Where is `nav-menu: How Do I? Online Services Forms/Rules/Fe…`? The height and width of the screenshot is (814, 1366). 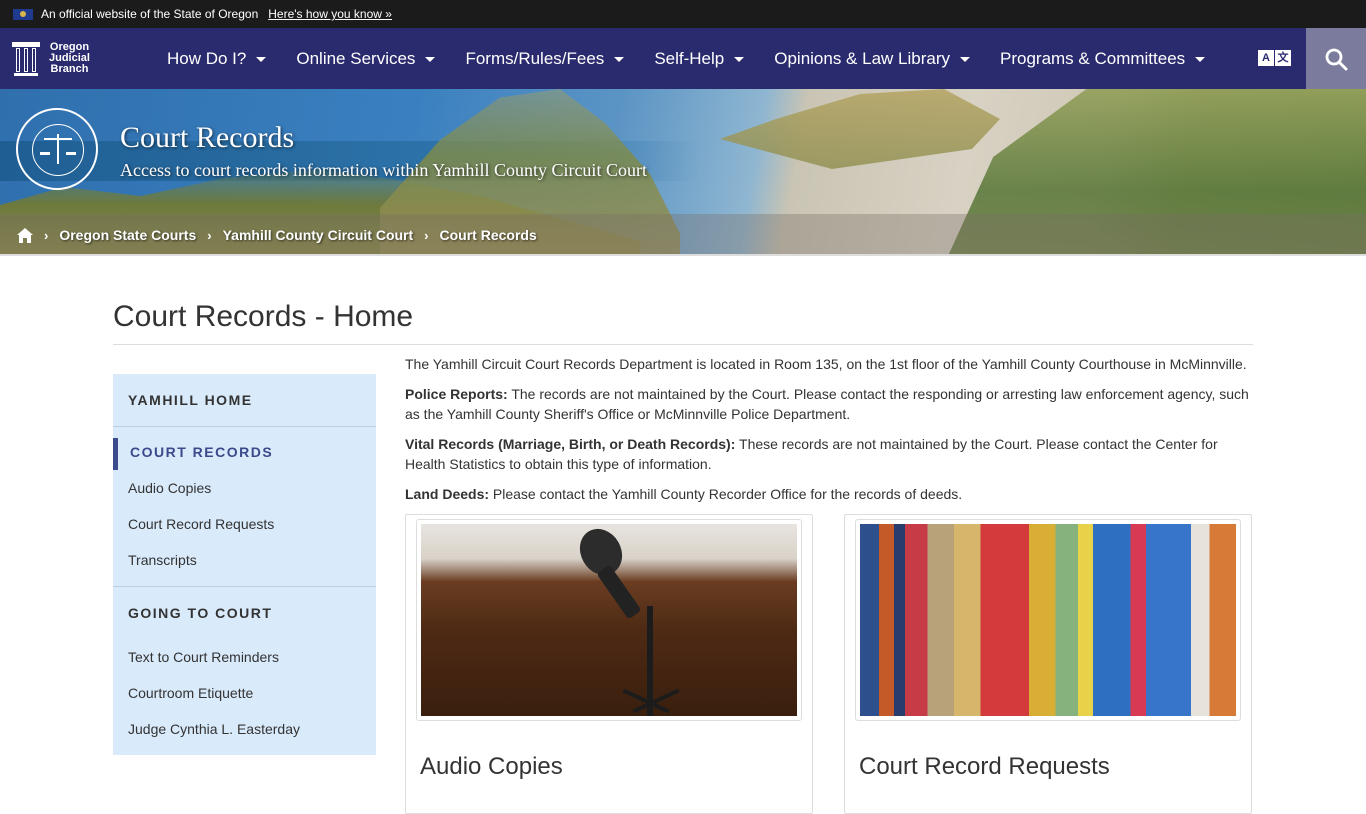 nav-menu: How Do I? Online Services Forms/Rules/Fe… is located at coordinates (701, 59).